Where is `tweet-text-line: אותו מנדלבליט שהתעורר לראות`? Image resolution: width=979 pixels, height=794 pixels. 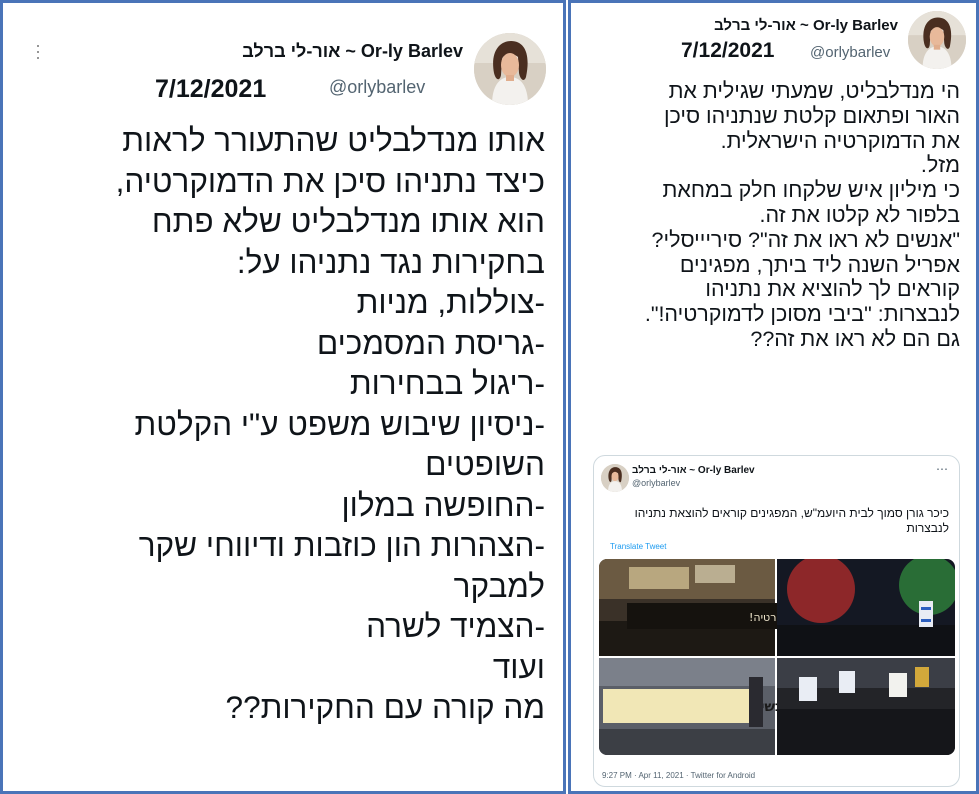
tweet-text-line: אותו מנדלבליט שהתעורר לראות is located at coordinates (333, 140).